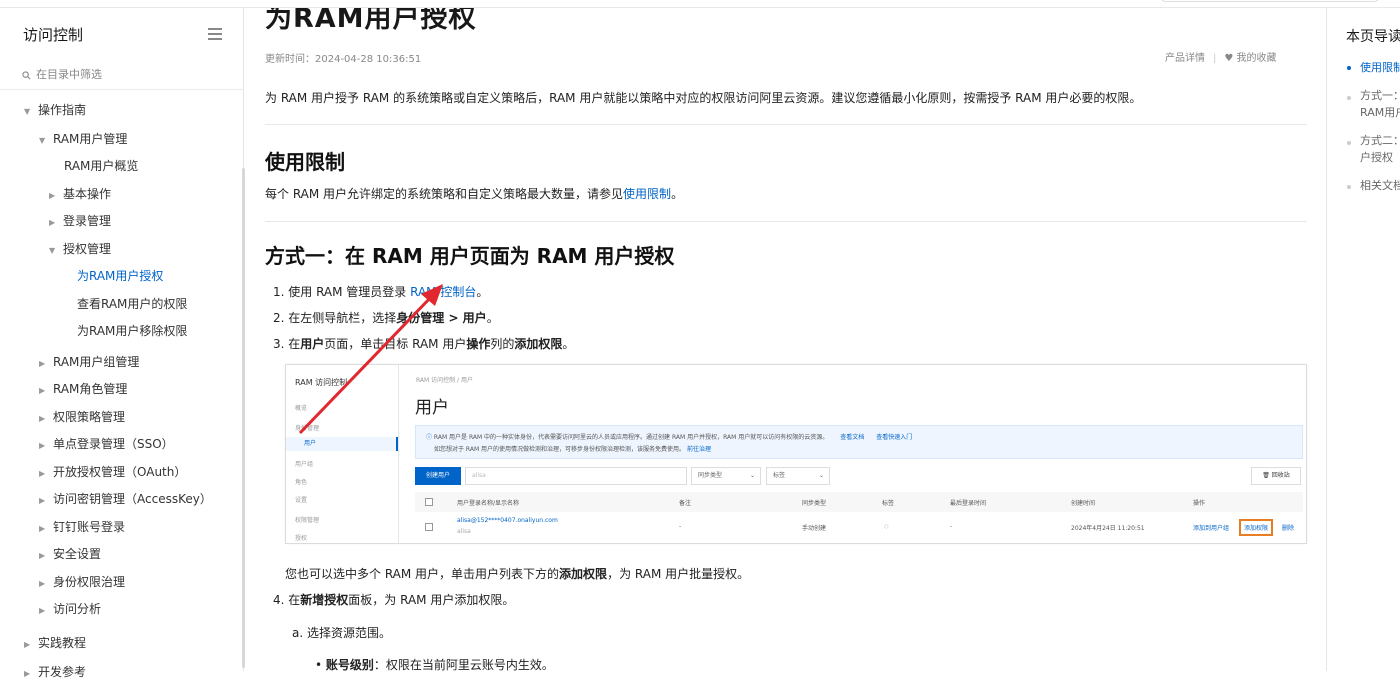 The width and height of the screenshot is (1400, 680). What do you see at coordinates (429, 527) in the screenshot?
I see `checkbox` at bounding box center [429, 527].